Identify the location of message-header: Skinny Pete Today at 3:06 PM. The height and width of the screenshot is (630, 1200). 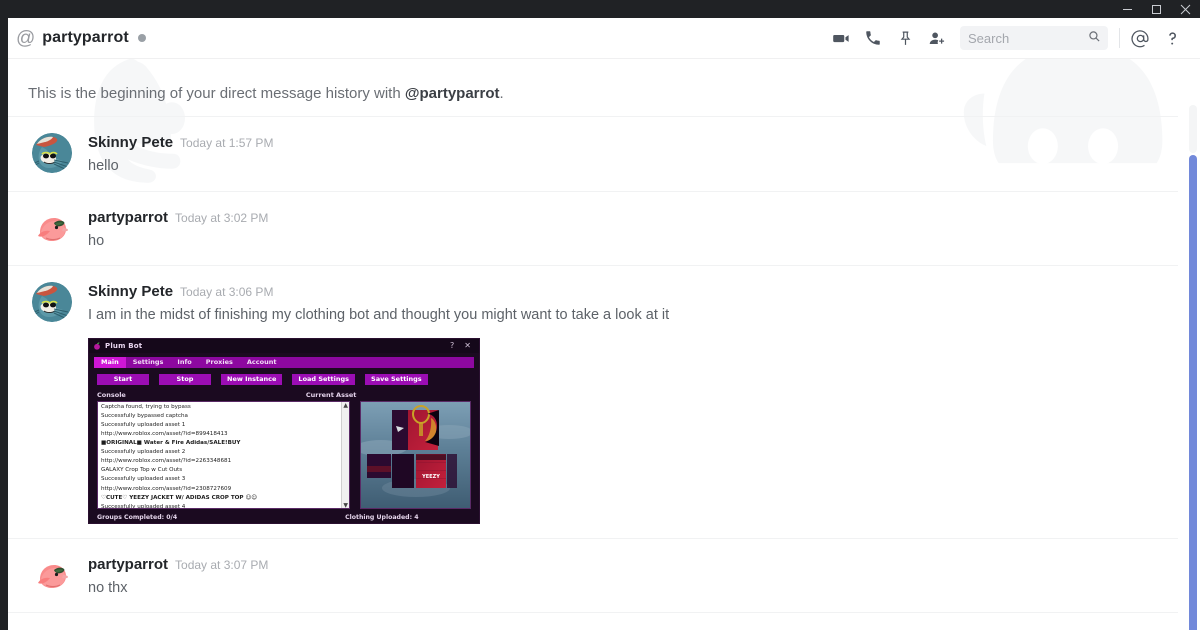
(378, 291).